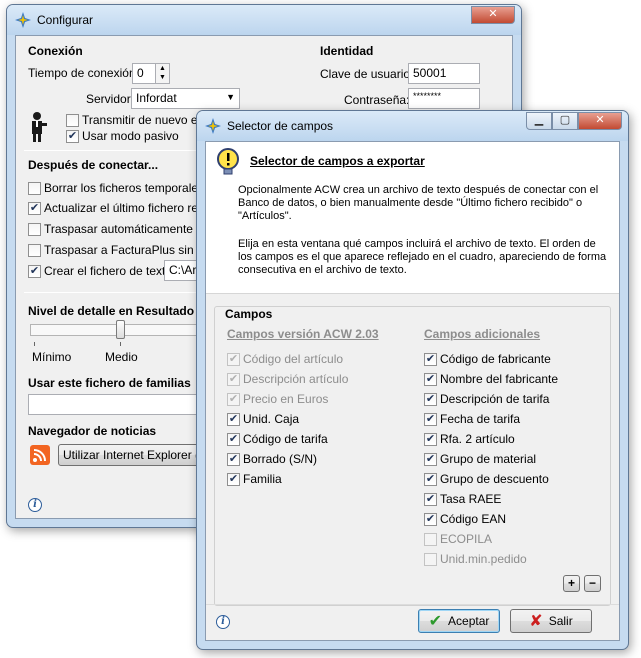 The height and width of the screenshot is (658, 641). What do you see at coordinates (144, 73) in the screenshot?
I see `timeout-input: 0` at bounding box center [144, 73].